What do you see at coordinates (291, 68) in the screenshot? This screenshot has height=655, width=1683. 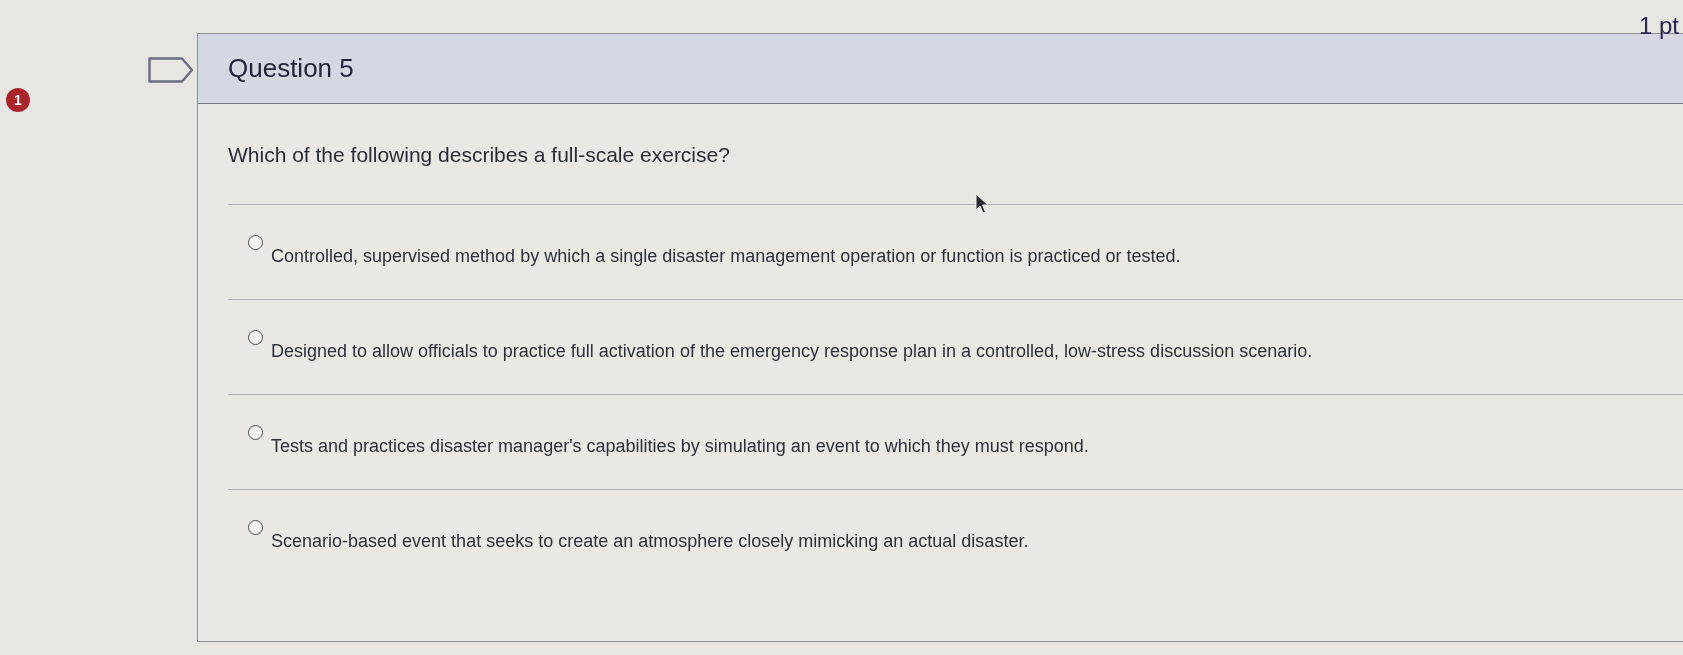 I see `question-title: Question 5` at bounding box center [291, 68].